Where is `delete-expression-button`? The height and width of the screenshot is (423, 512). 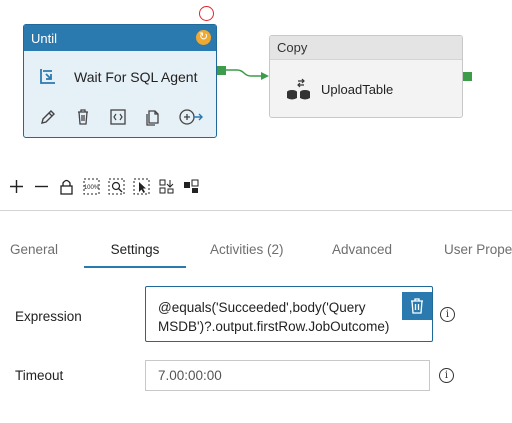
delete-expression-button is located at coordinates (417, 306).